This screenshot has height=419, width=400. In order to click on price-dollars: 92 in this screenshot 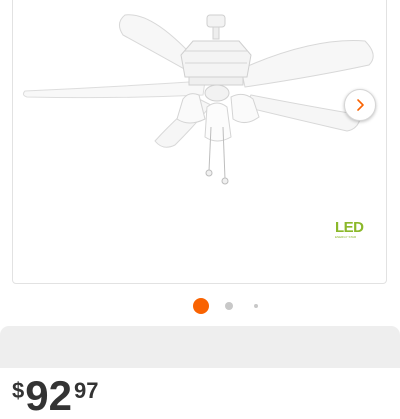, I will do `click(48, 395)`.